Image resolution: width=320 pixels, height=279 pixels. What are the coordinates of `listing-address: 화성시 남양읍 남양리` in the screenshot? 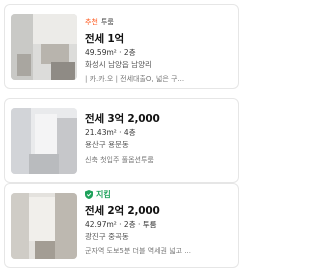 It's located at (118, 64).